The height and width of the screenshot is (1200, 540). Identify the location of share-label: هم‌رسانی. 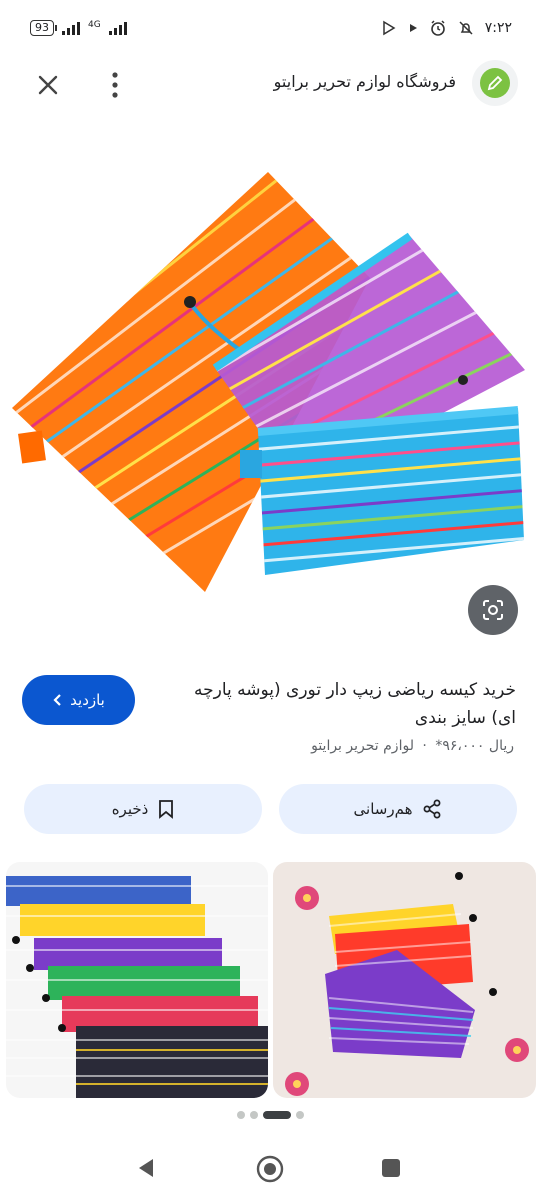
(383, 809).